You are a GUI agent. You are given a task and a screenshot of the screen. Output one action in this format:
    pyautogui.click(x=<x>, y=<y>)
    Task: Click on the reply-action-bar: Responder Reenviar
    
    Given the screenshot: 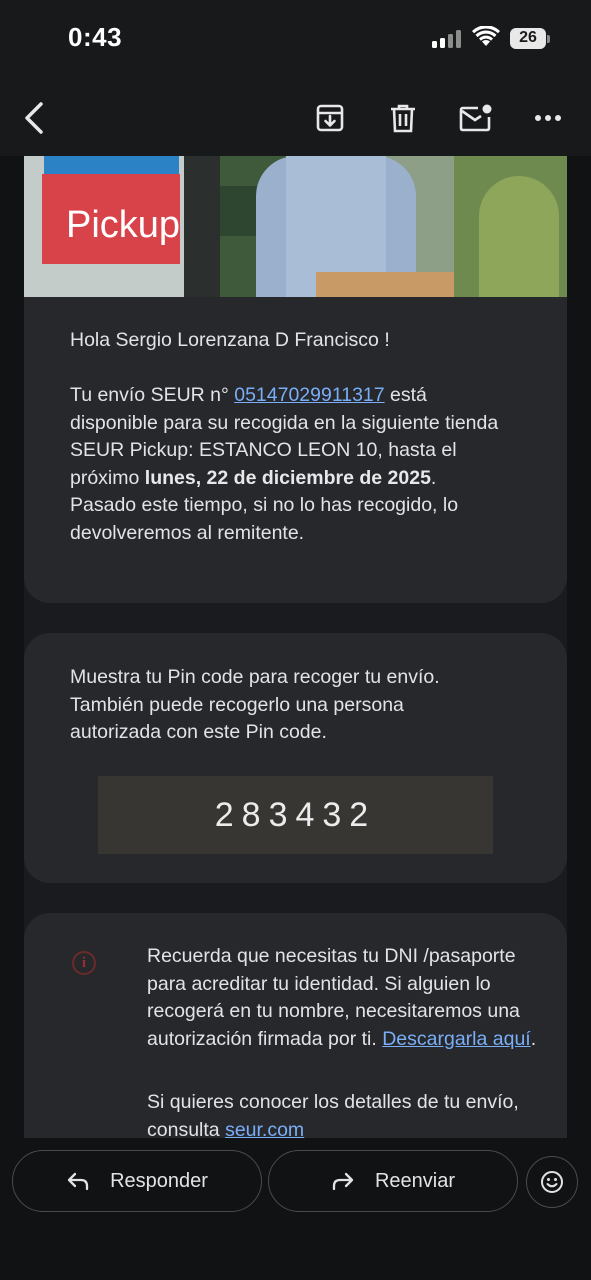 What is the action you would take?
    pyautogui.click(x=295, y=1209)
    